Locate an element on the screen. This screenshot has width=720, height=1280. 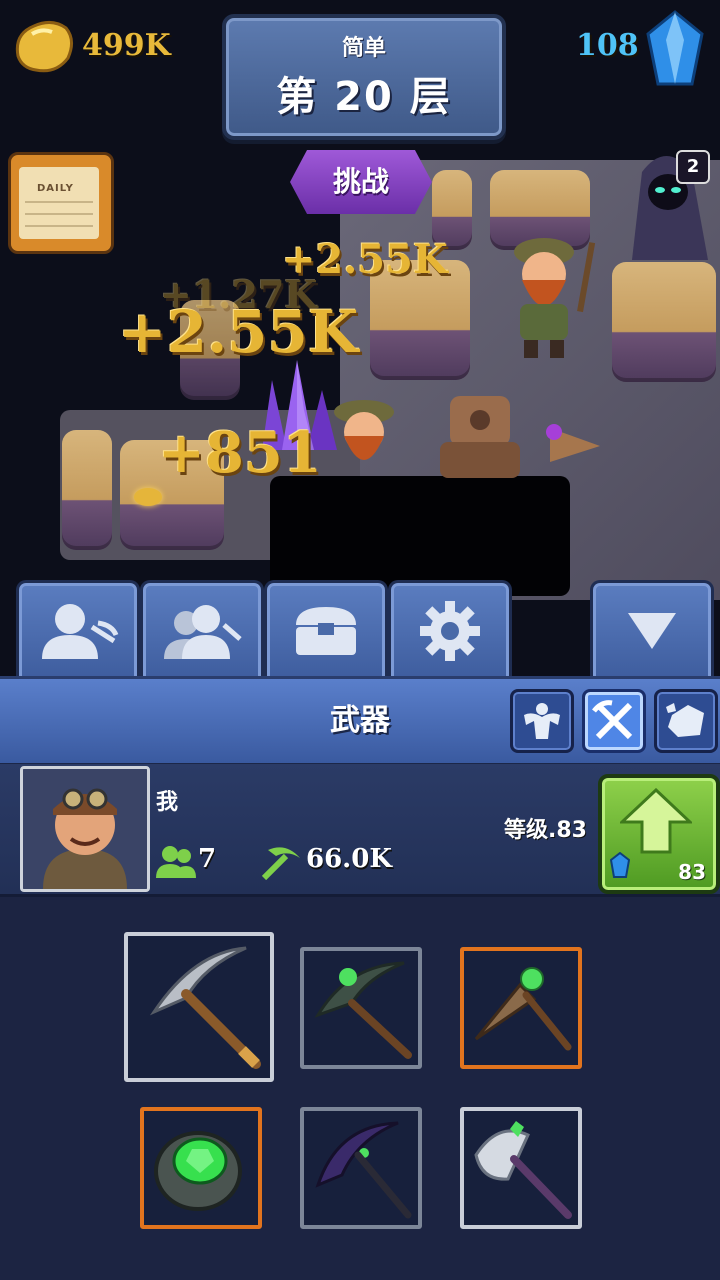
emerald-drill-icon is located at coordinates (523, 1009).